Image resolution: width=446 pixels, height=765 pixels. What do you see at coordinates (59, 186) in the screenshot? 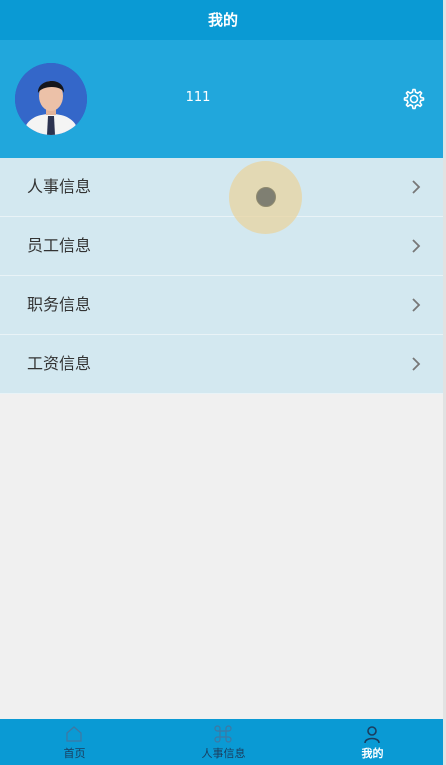
I see `menu-item-label: 人事信息` at bounding box center [59, 186].